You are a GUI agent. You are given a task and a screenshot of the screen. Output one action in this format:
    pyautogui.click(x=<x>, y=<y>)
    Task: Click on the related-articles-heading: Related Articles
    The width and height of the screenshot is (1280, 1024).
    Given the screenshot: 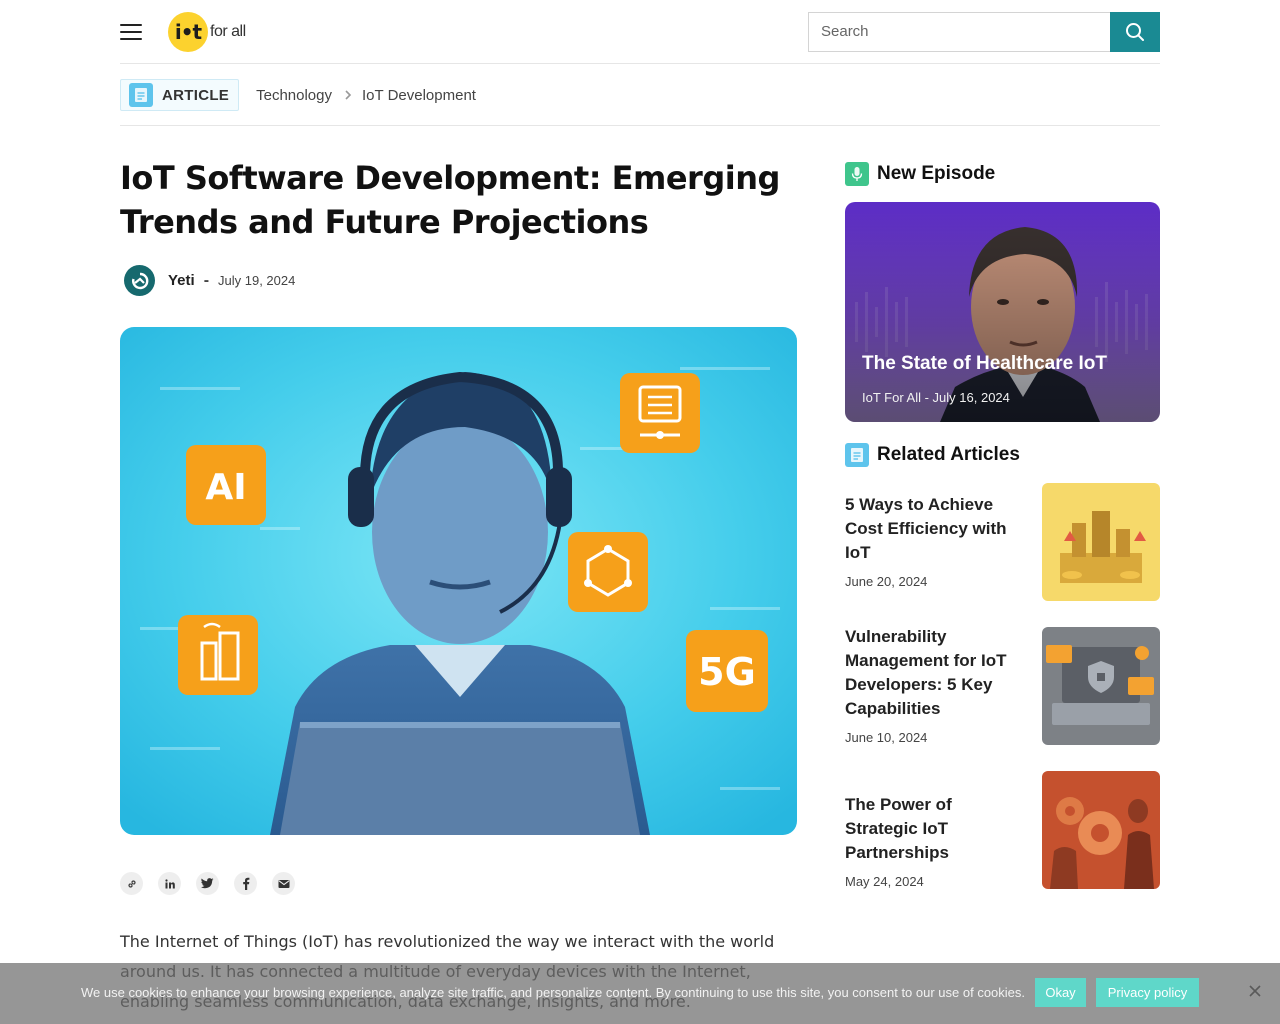 What is the action you would take?
    pyautogui.click(x=932, y=455)
    